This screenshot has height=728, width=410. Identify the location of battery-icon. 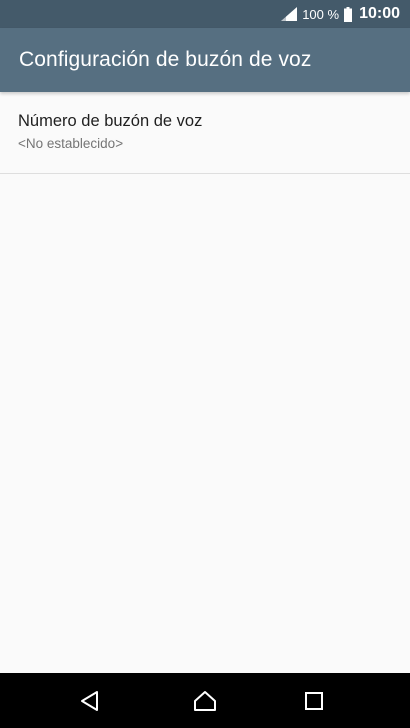
(348, 14).